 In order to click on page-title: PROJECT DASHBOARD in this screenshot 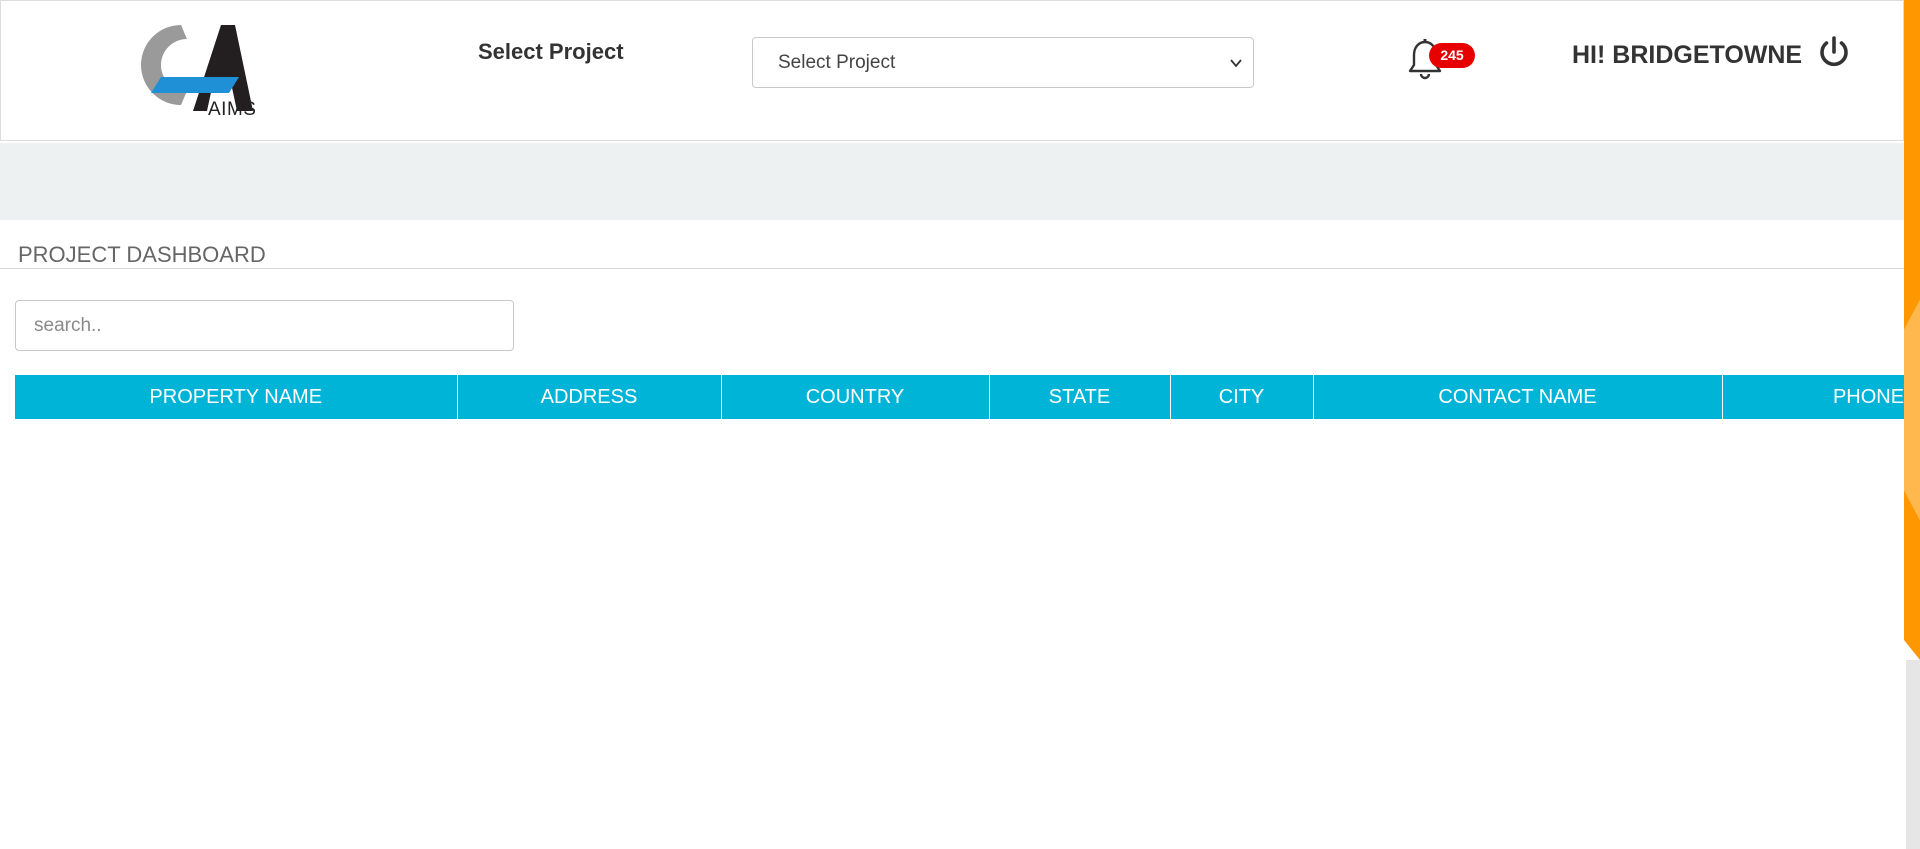, I will do `click(142, 254)`.